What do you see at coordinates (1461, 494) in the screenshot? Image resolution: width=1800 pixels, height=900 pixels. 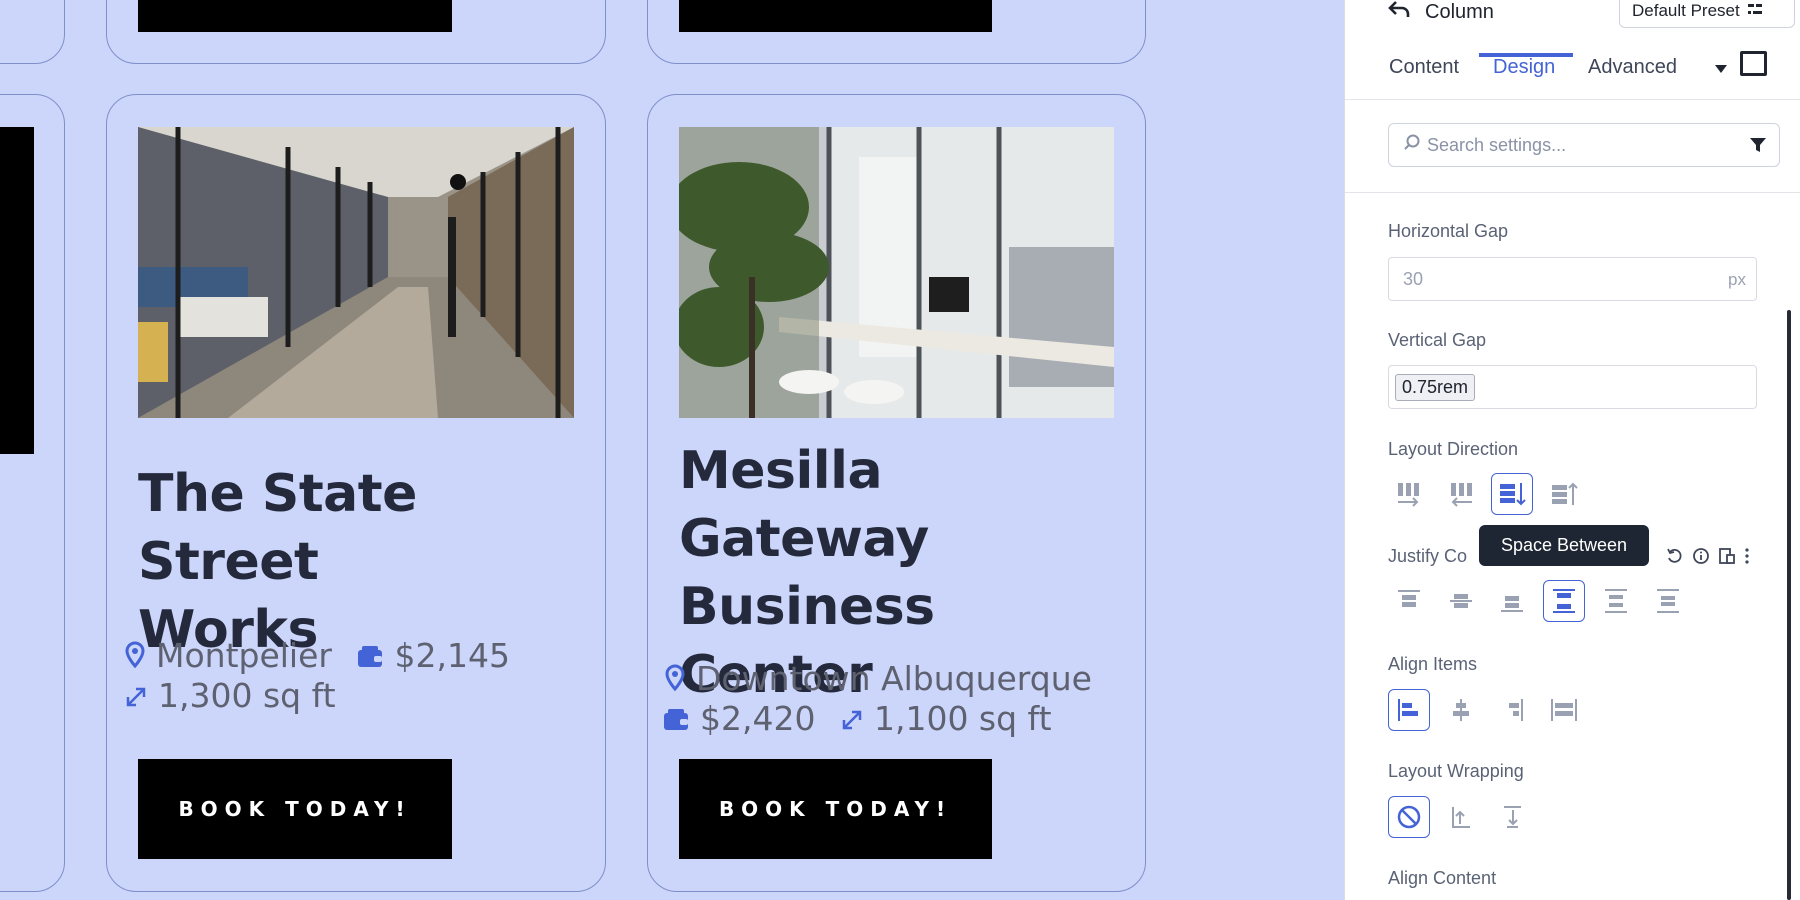 I see `direction-row-reverse-icon` at bounding box center [1461, 494].